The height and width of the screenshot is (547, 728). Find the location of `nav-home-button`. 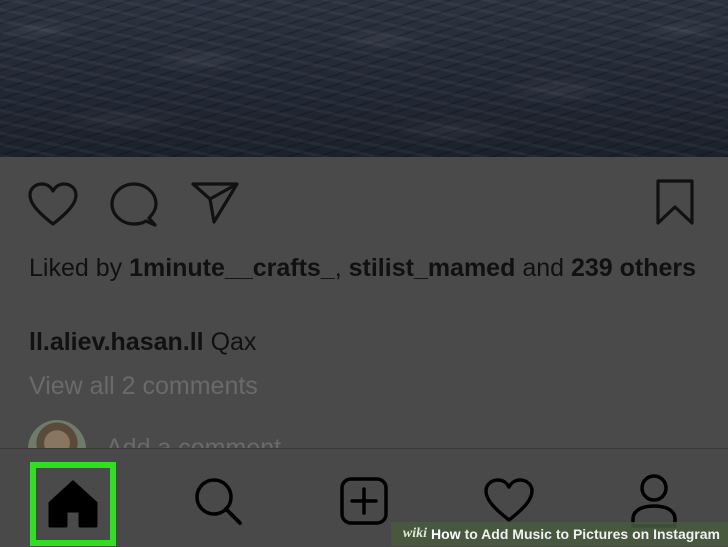

nav-home-button is located at coordinates (73, 504).